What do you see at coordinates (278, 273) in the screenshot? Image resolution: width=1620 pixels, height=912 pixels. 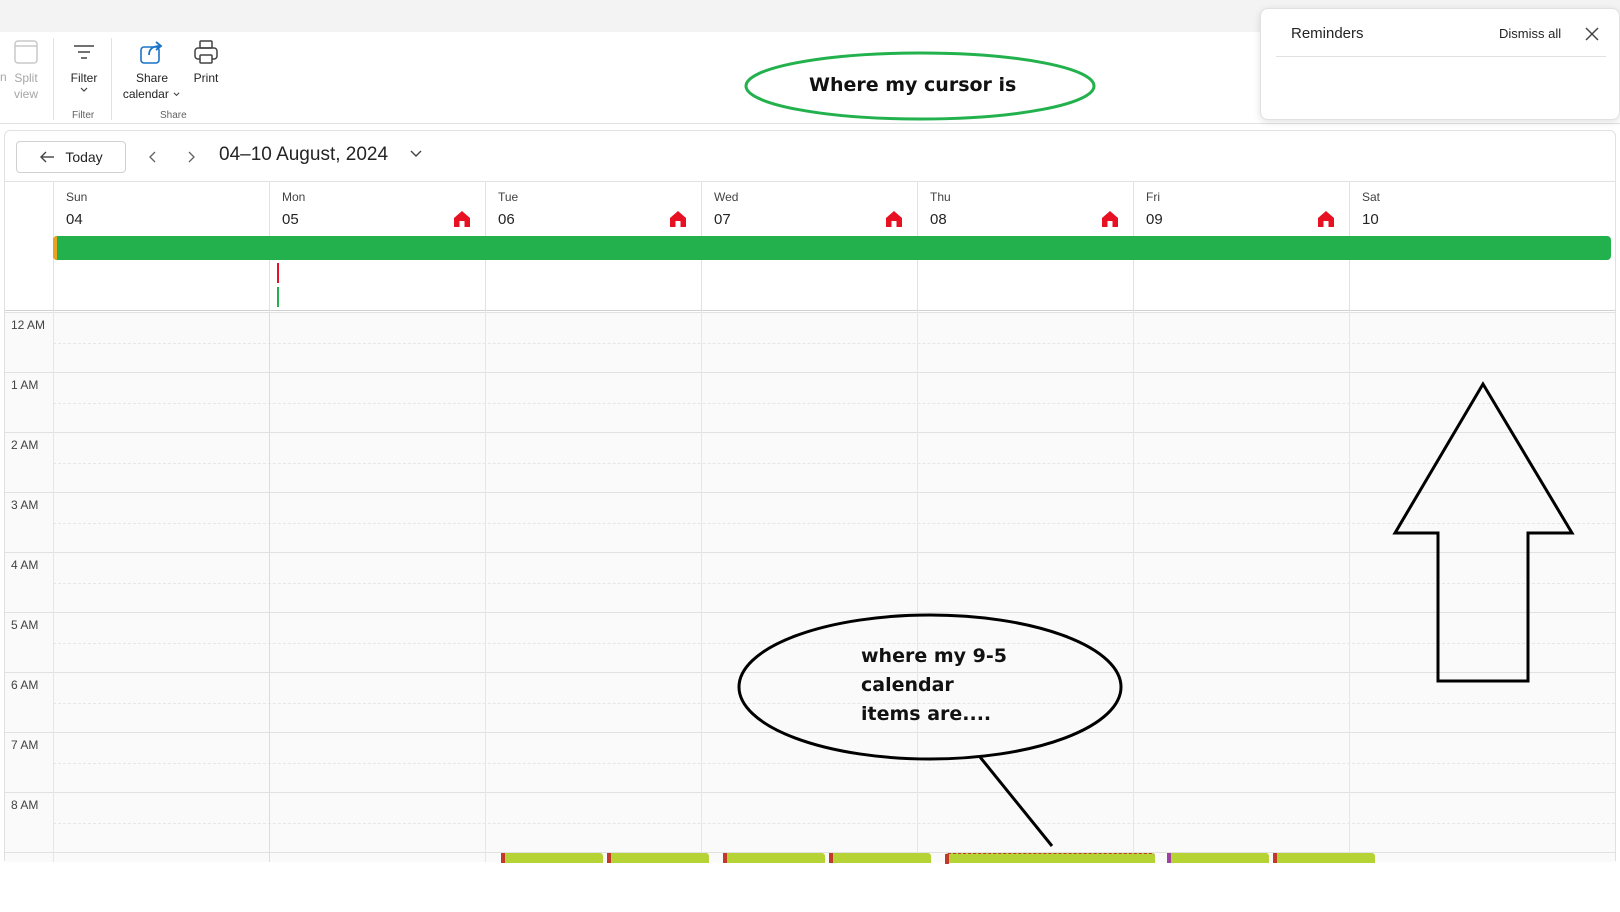 I see `event-marker-red` at bounding box center [278, 273].